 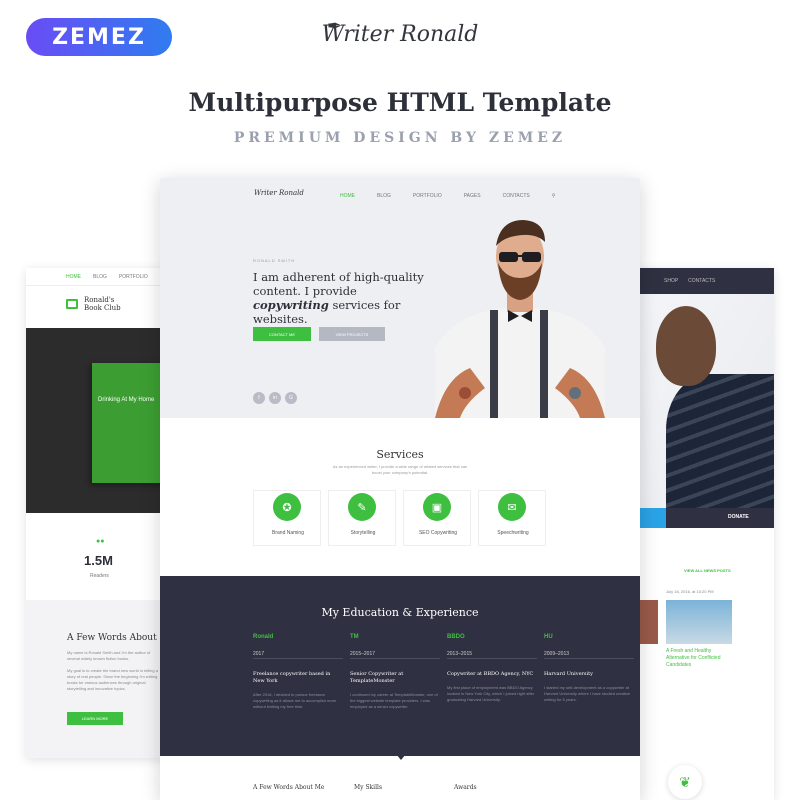 What do you see at coordinates (274, 260) in the screenshot?
I see `author-label: RONALD SMITH` at bounding box center [274, 260].